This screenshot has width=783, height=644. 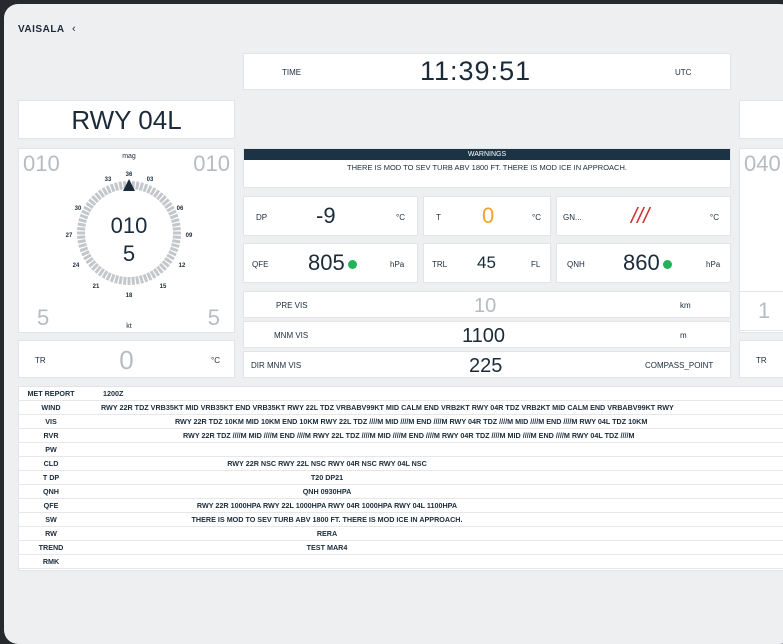 What do you see at coordinates (74, 29) in the screenshot?
I see `collapse-chevron-icon: ‹` at bounding box center [74, 29].